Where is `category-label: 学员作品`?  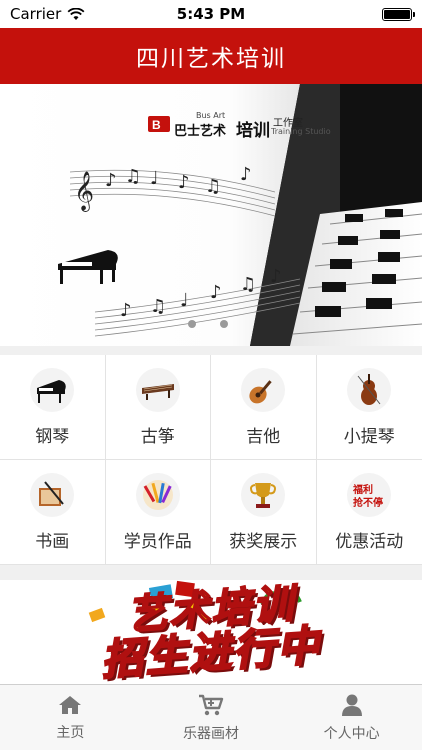
category-label: 学员作品 is located at coordinates (157, 541).